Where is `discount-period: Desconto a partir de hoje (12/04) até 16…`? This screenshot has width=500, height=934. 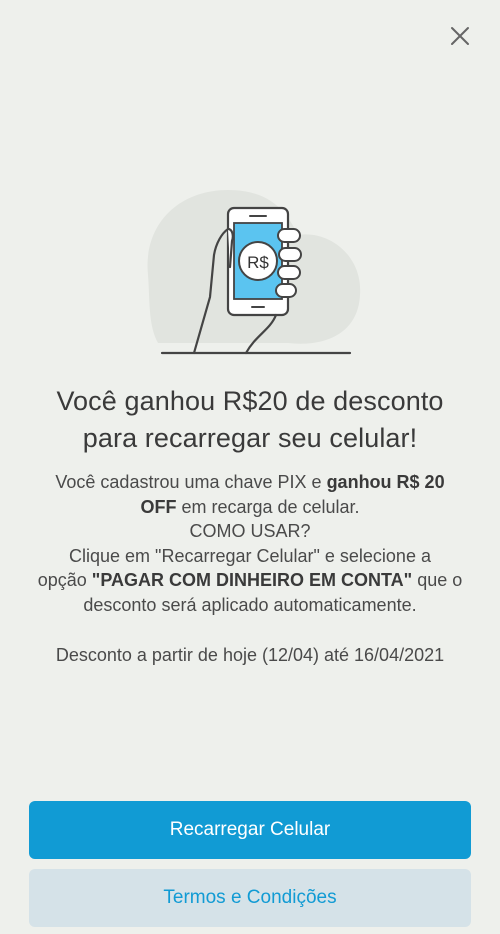
discount-period: Desconto a partir de hoje (12/04) até 16… is located at coordinates (250, 655).